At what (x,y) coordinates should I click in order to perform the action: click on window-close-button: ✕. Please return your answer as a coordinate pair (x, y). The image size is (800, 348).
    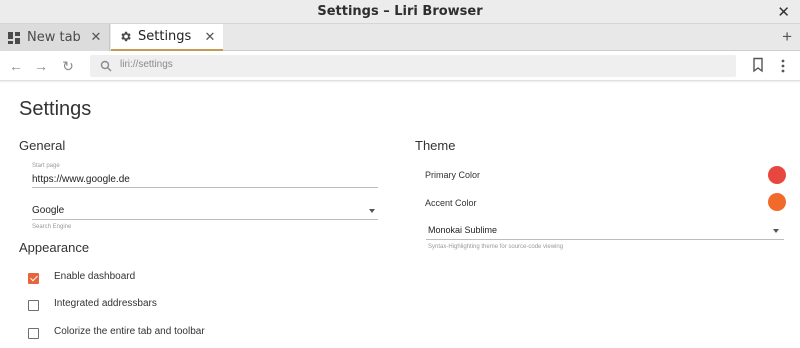
    Looking at the image, I should click on (783, 12).